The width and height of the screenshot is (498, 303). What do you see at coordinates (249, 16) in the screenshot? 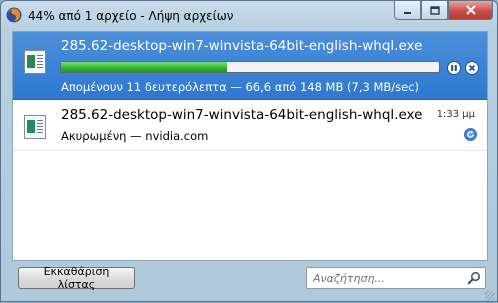
I see `title-bar: 44% από 1 αρχείο - Λήψη αρχείων` at bounding box center [249, 16].